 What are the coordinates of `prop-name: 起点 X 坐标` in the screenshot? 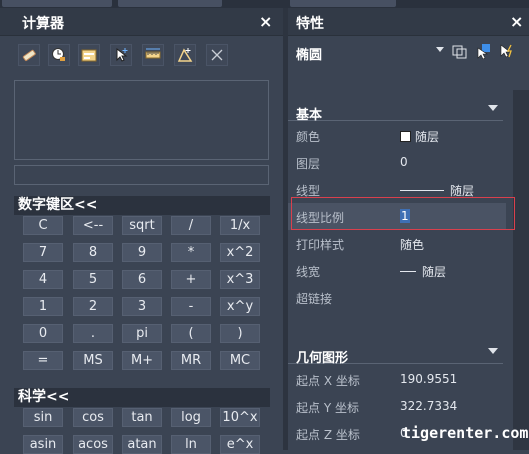 It's located at (328, 381).